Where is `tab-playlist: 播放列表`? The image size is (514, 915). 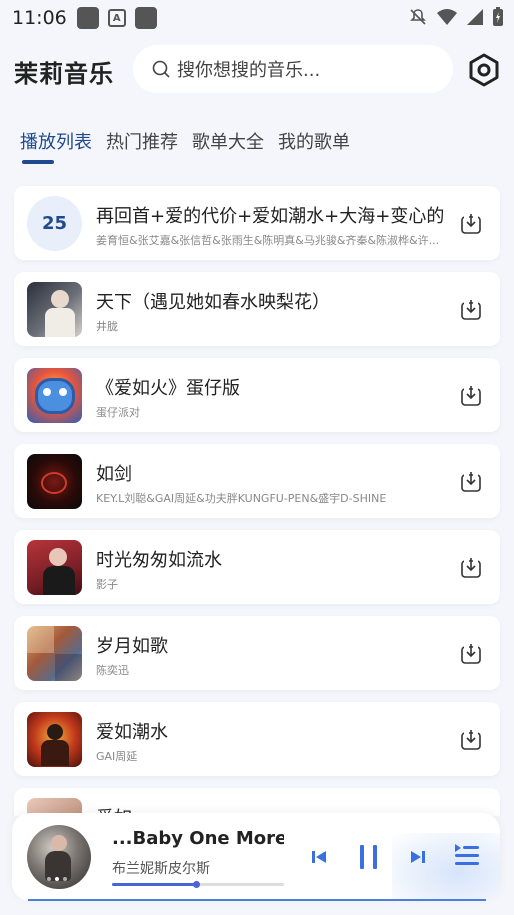 tab-playlist: 播放列表 is located at coordinates (56, 141).